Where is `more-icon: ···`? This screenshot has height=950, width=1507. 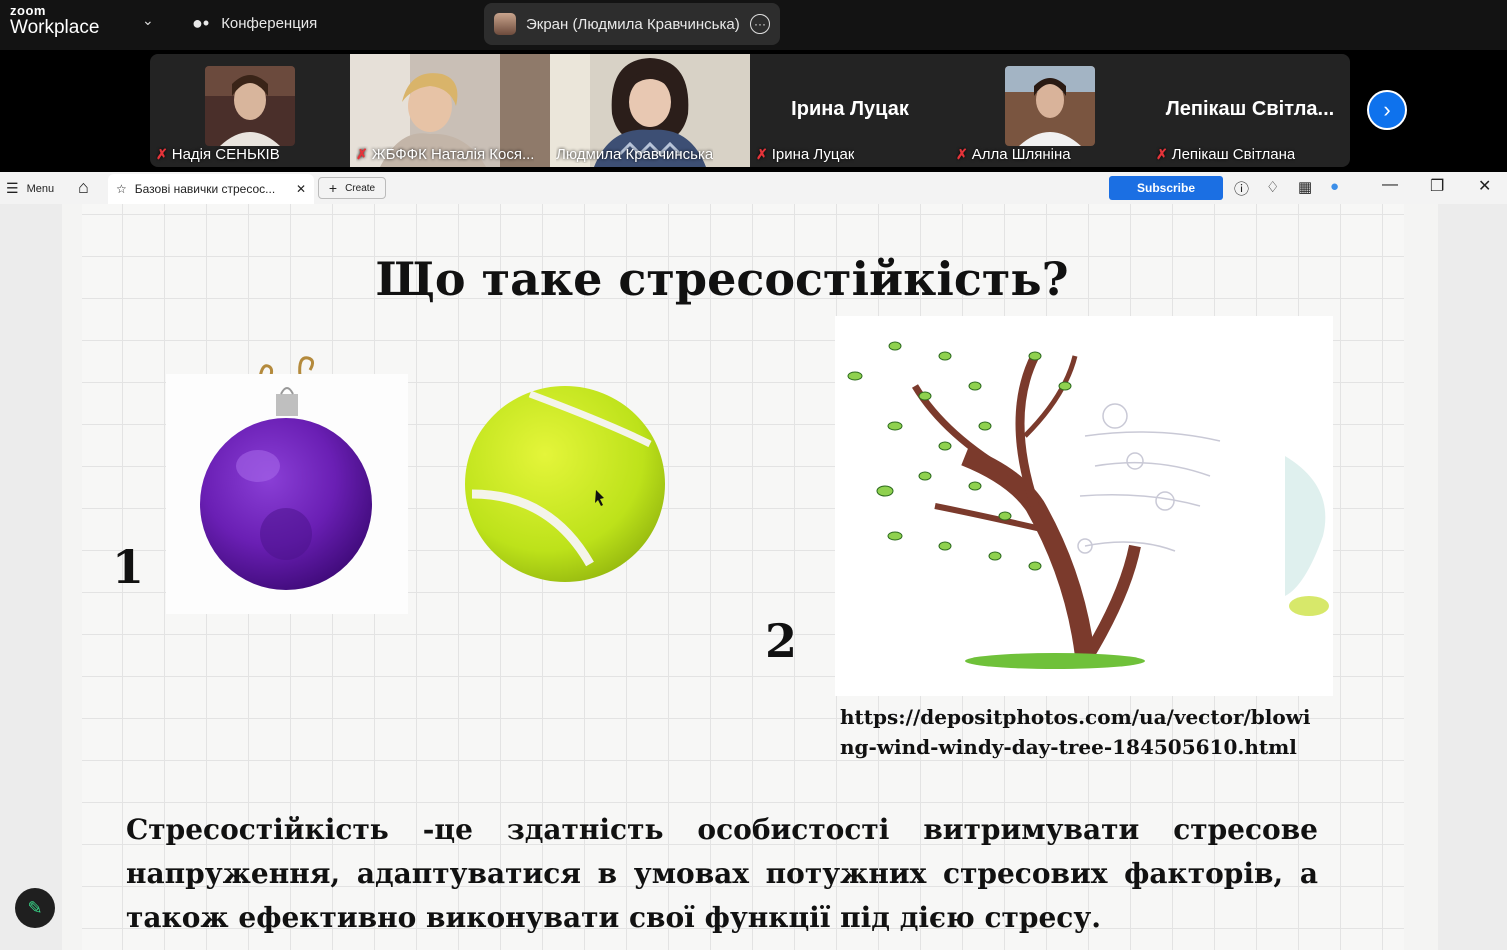 more-icon: ··· is located at coordinates (760, 24).